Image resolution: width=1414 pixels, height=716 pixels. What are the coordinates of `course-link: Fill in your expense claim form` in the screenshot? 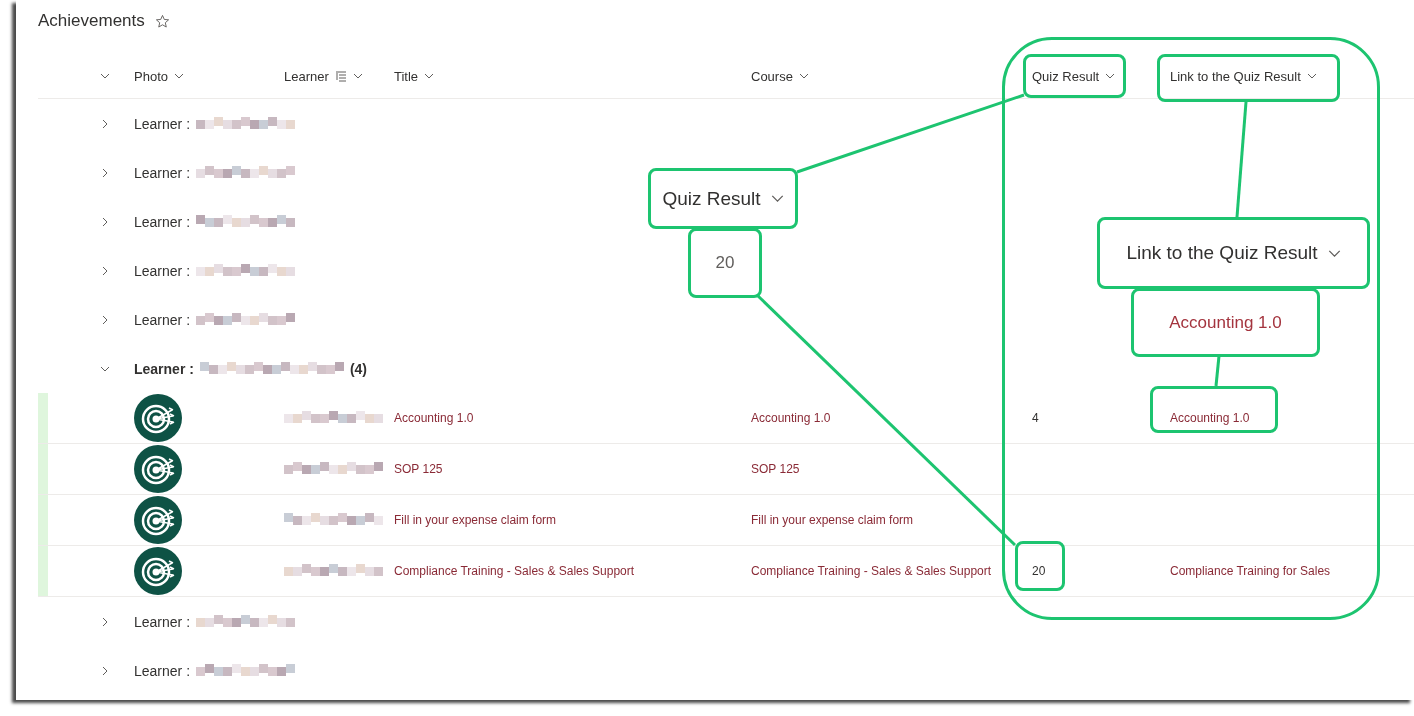 It's located at (832, 520).